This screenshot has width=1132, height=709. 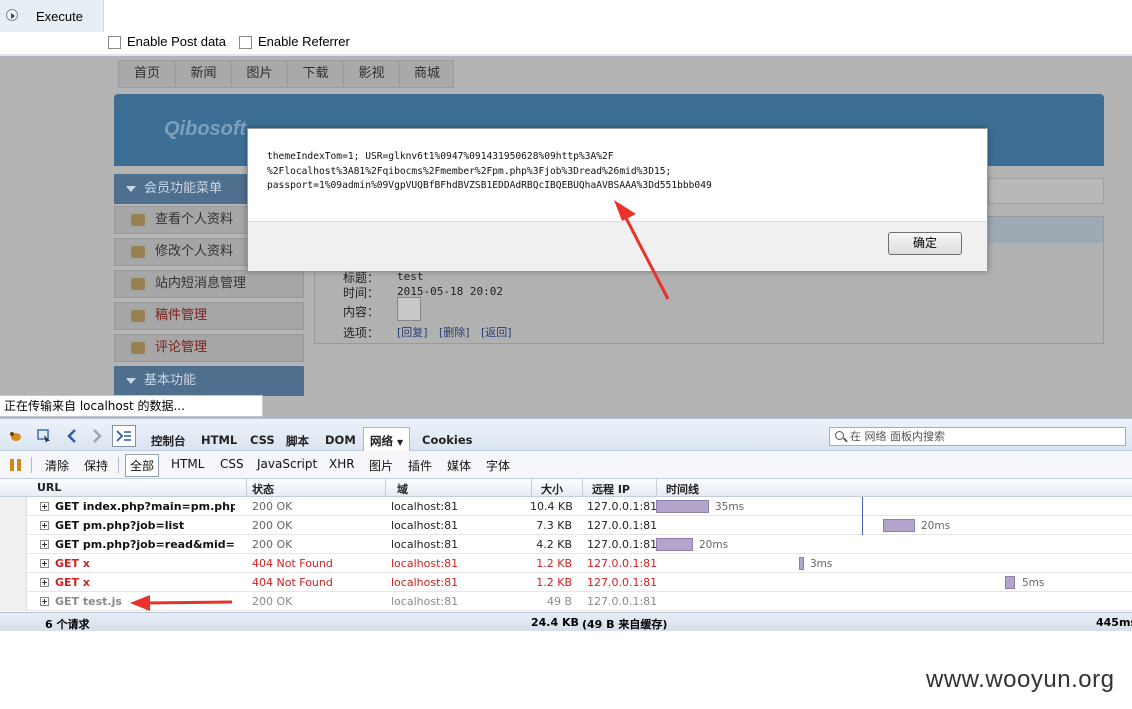 What do you see at coordinates (459, 465) in the screenshot?
I see `filter-media: 媒体` at bounding box center [459, 465].